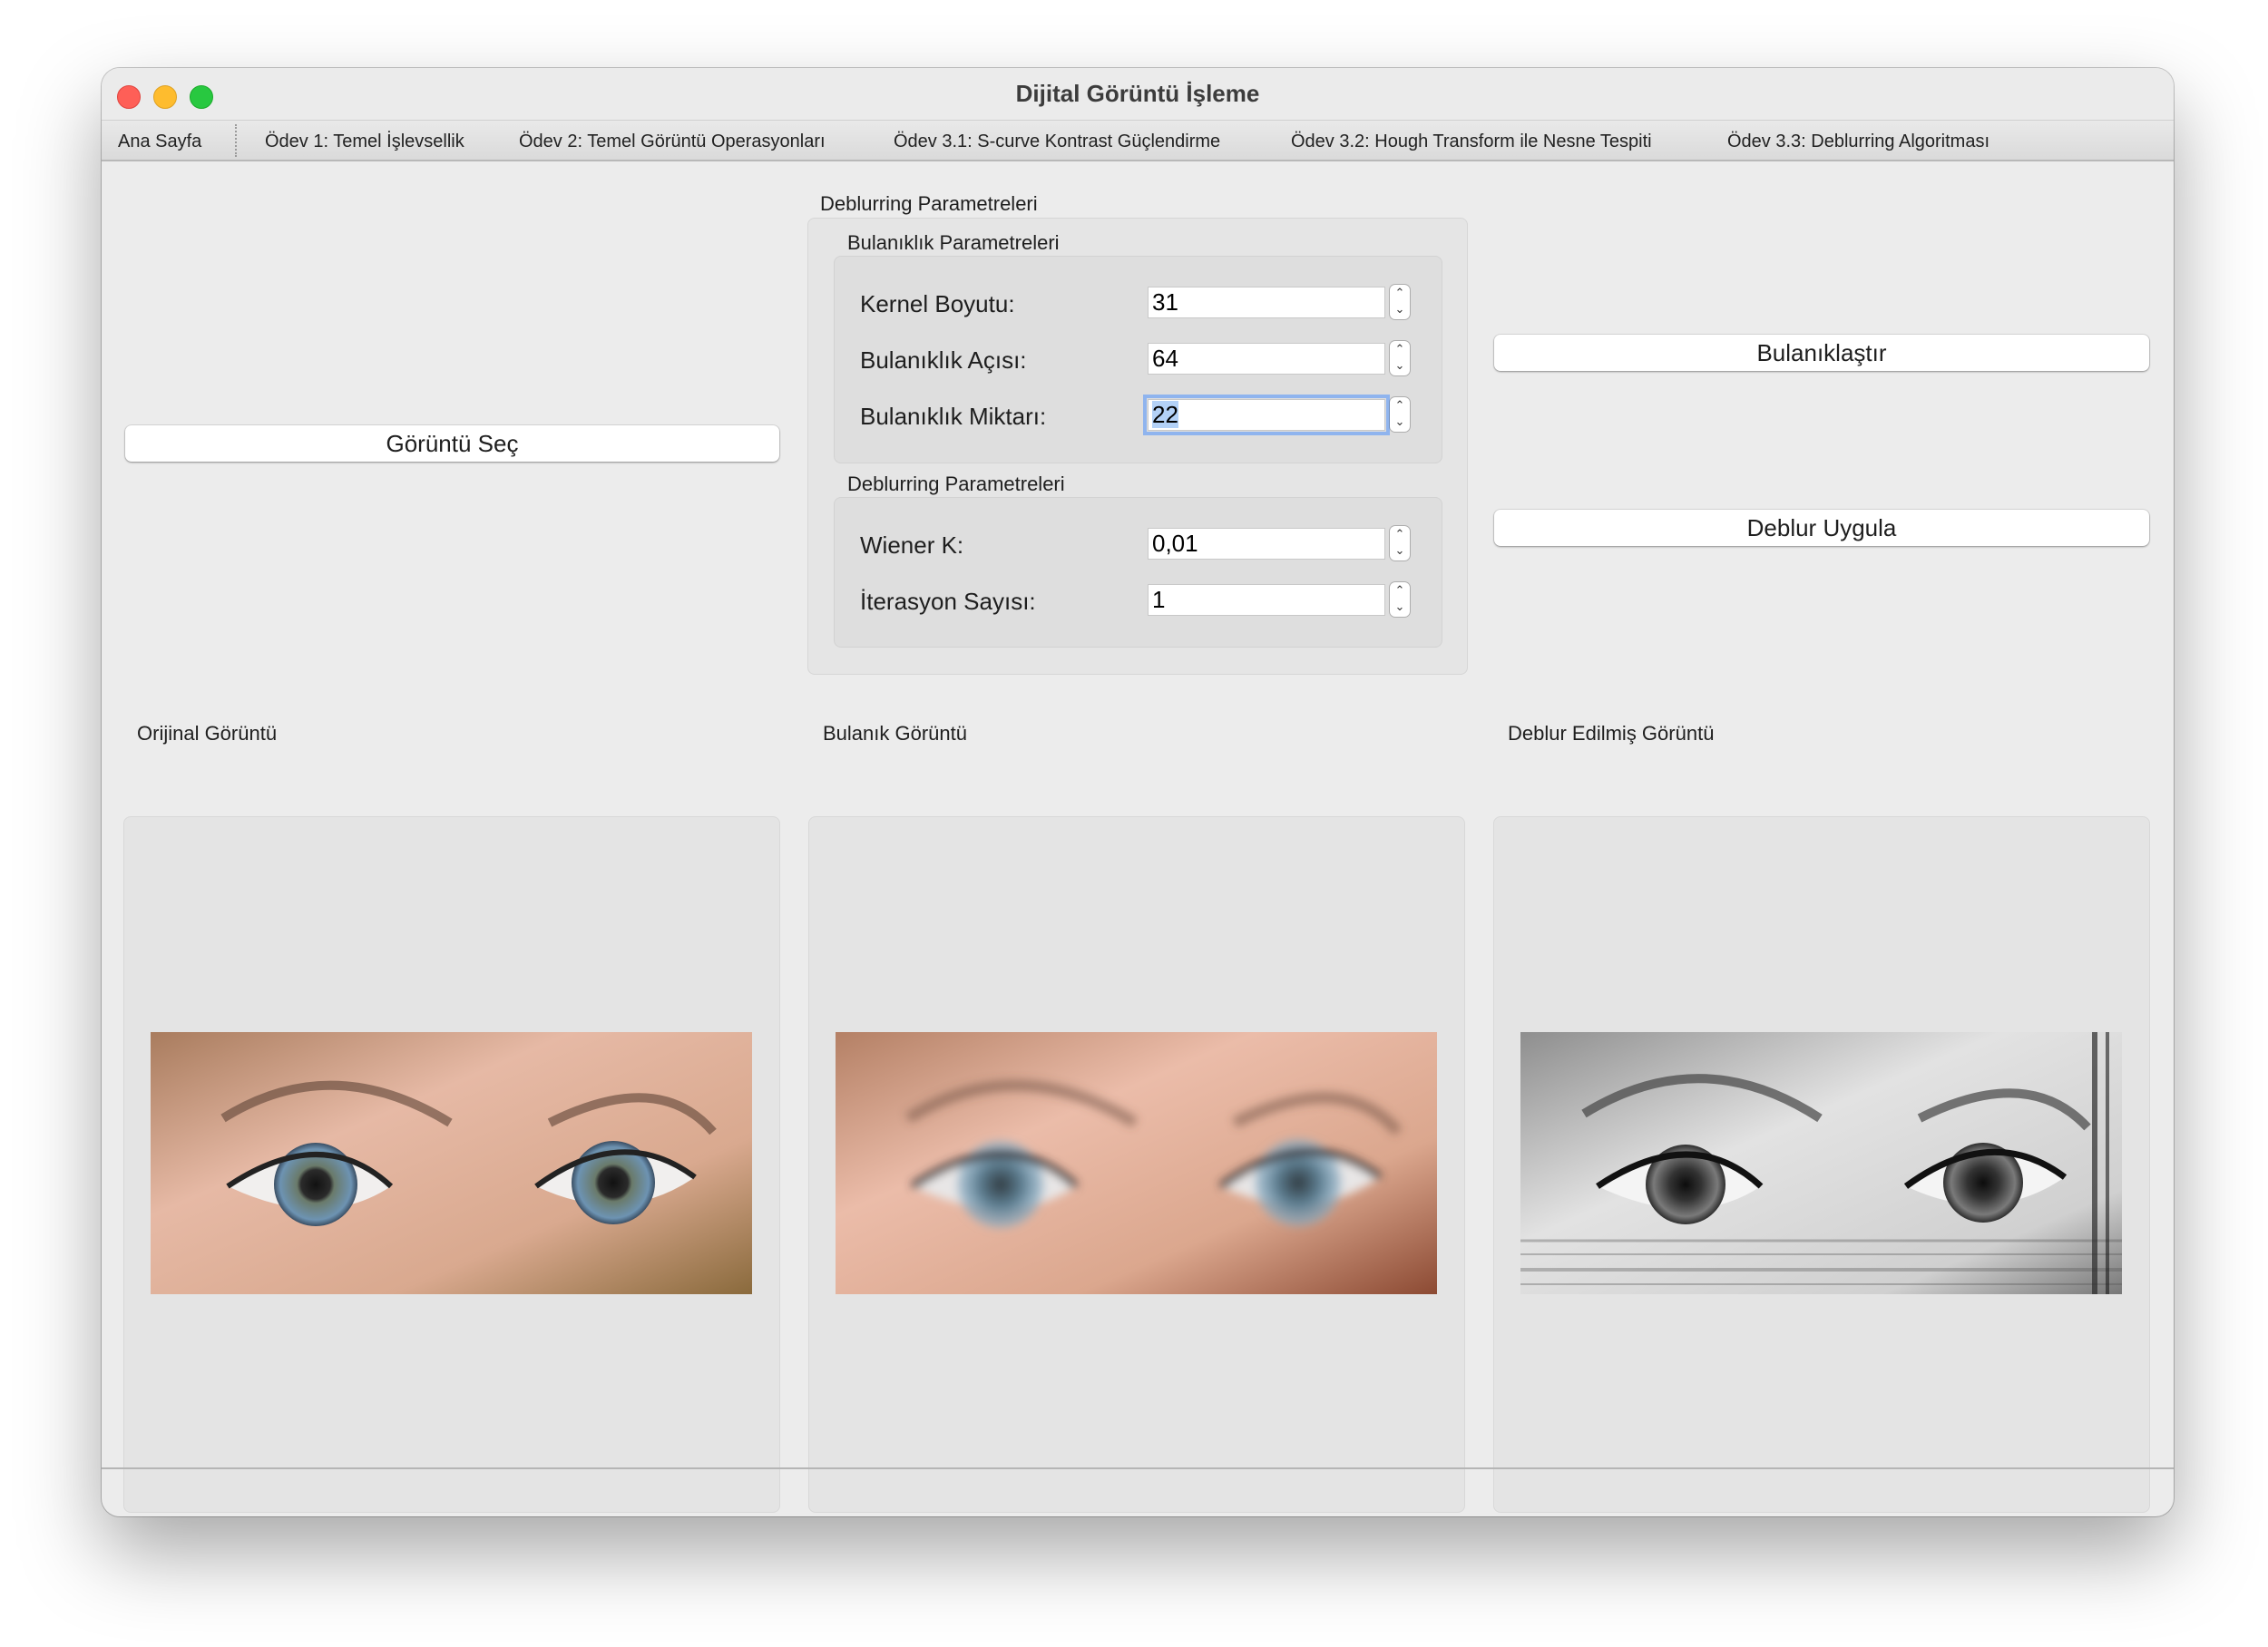 The width and height of the screenshot is (2268, 1647). I want to click on blur-amount-label: Bulanıklık Miktarı:, so click(953, 416).